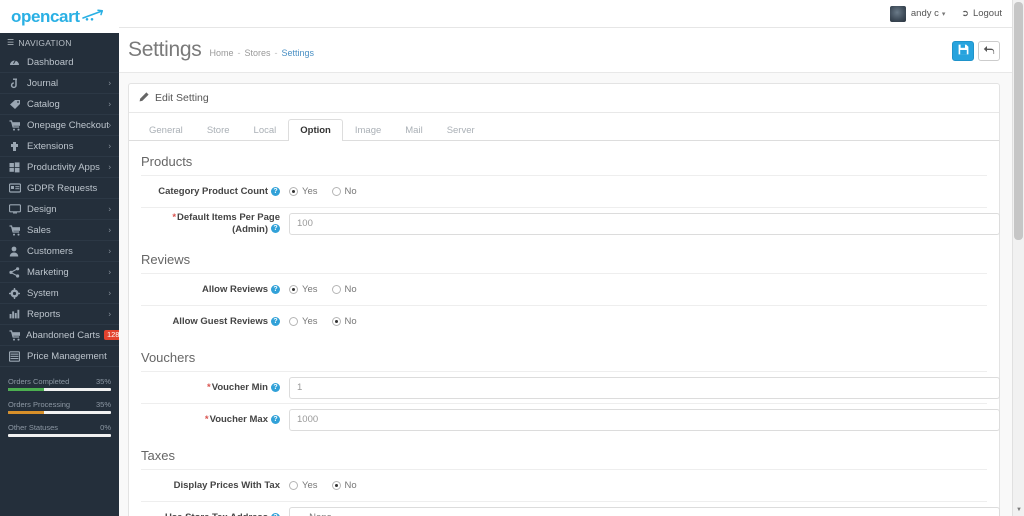  I want to click on tab-general: General, so click(166, 130).